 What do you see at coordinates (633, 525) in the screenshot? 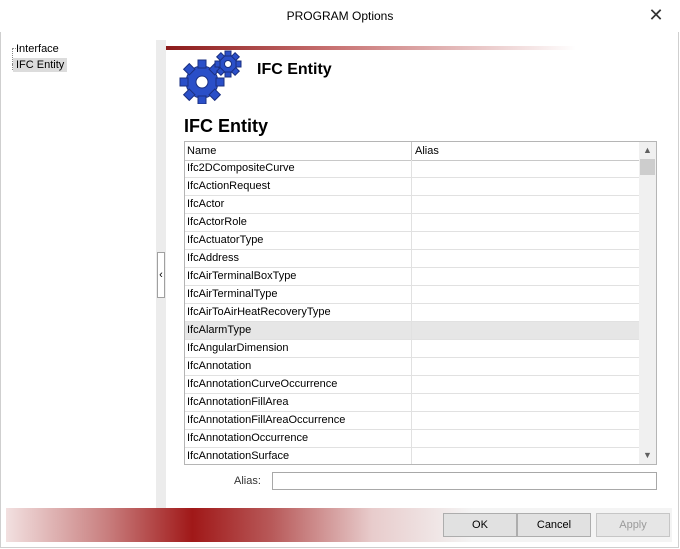
I see `apply-button: Apply` at bounding box center [633, 525].